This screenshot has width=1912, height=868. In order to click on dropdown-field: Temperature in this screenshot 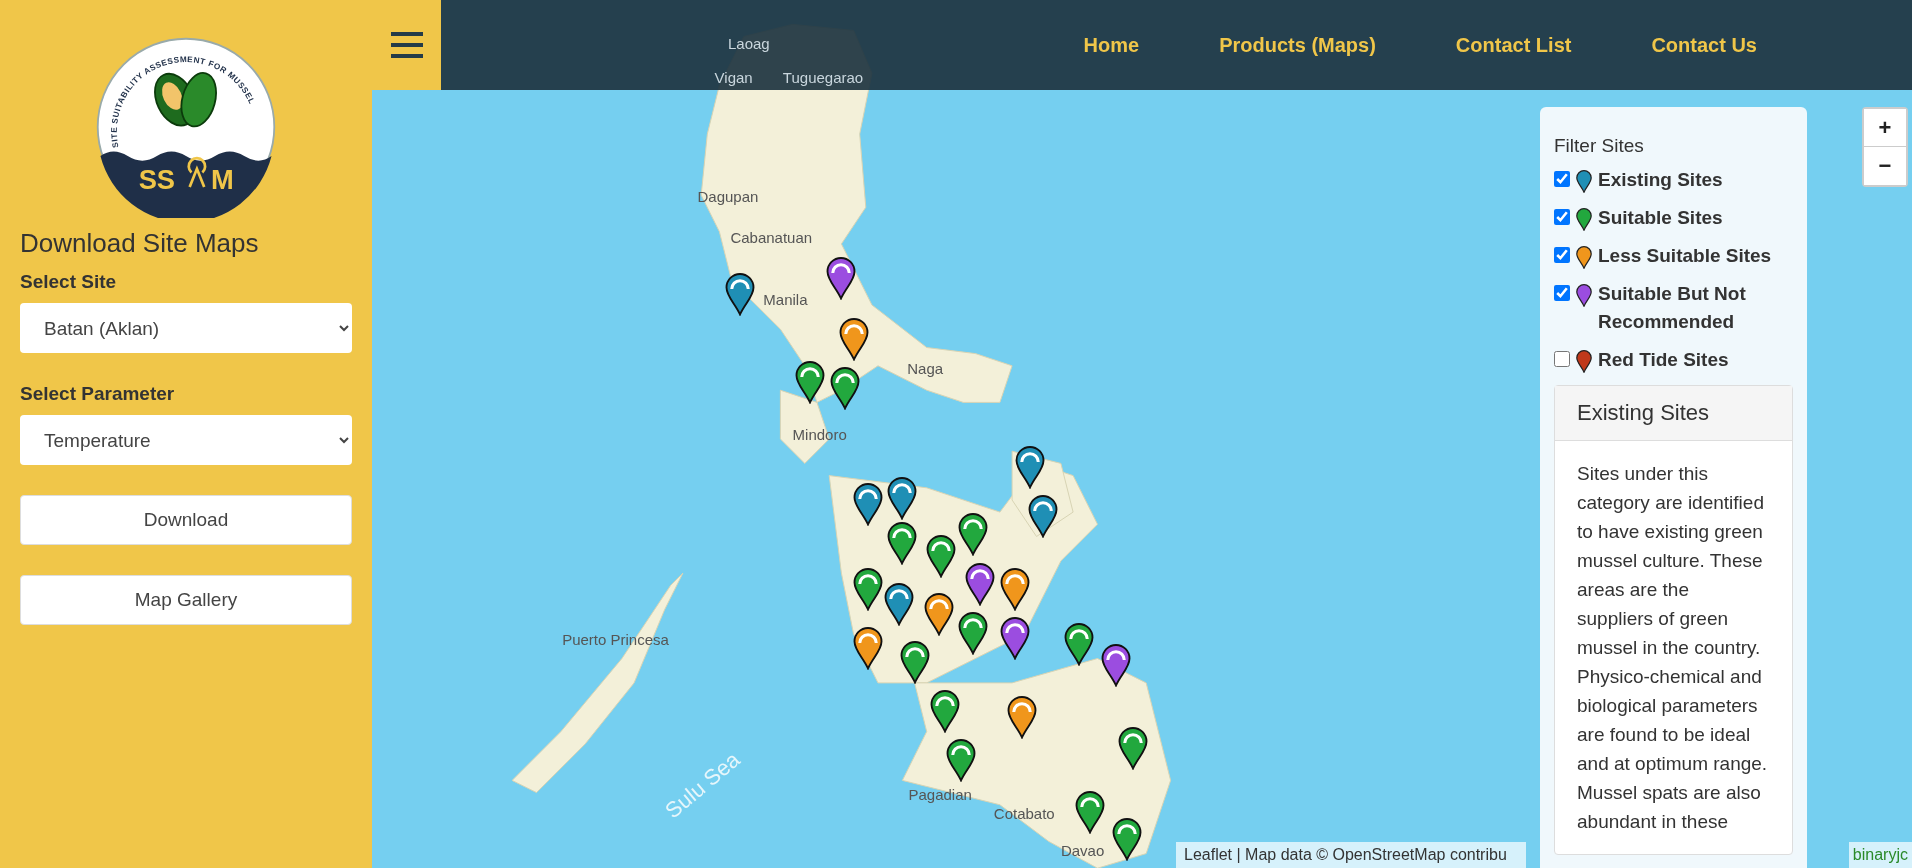, I will do `click(186, 440)`.